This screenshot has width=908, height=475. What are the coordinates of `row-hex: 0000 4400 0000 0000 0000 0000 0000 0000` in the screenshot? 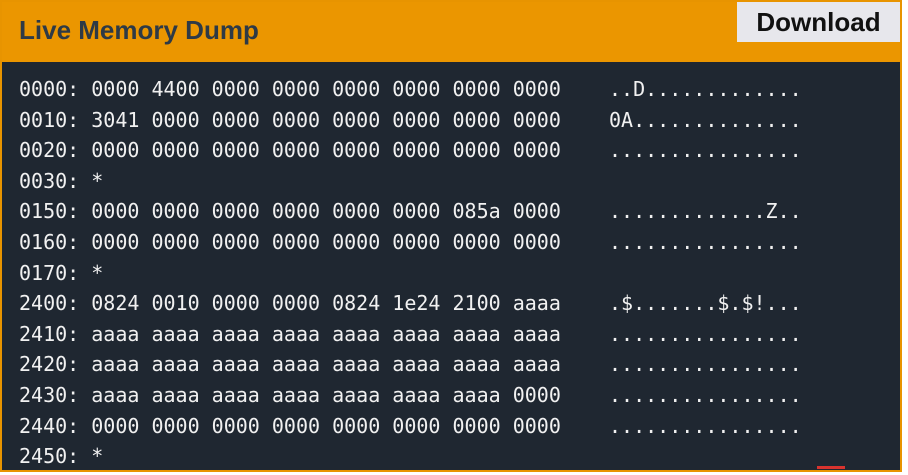 It's located at (326, 89).